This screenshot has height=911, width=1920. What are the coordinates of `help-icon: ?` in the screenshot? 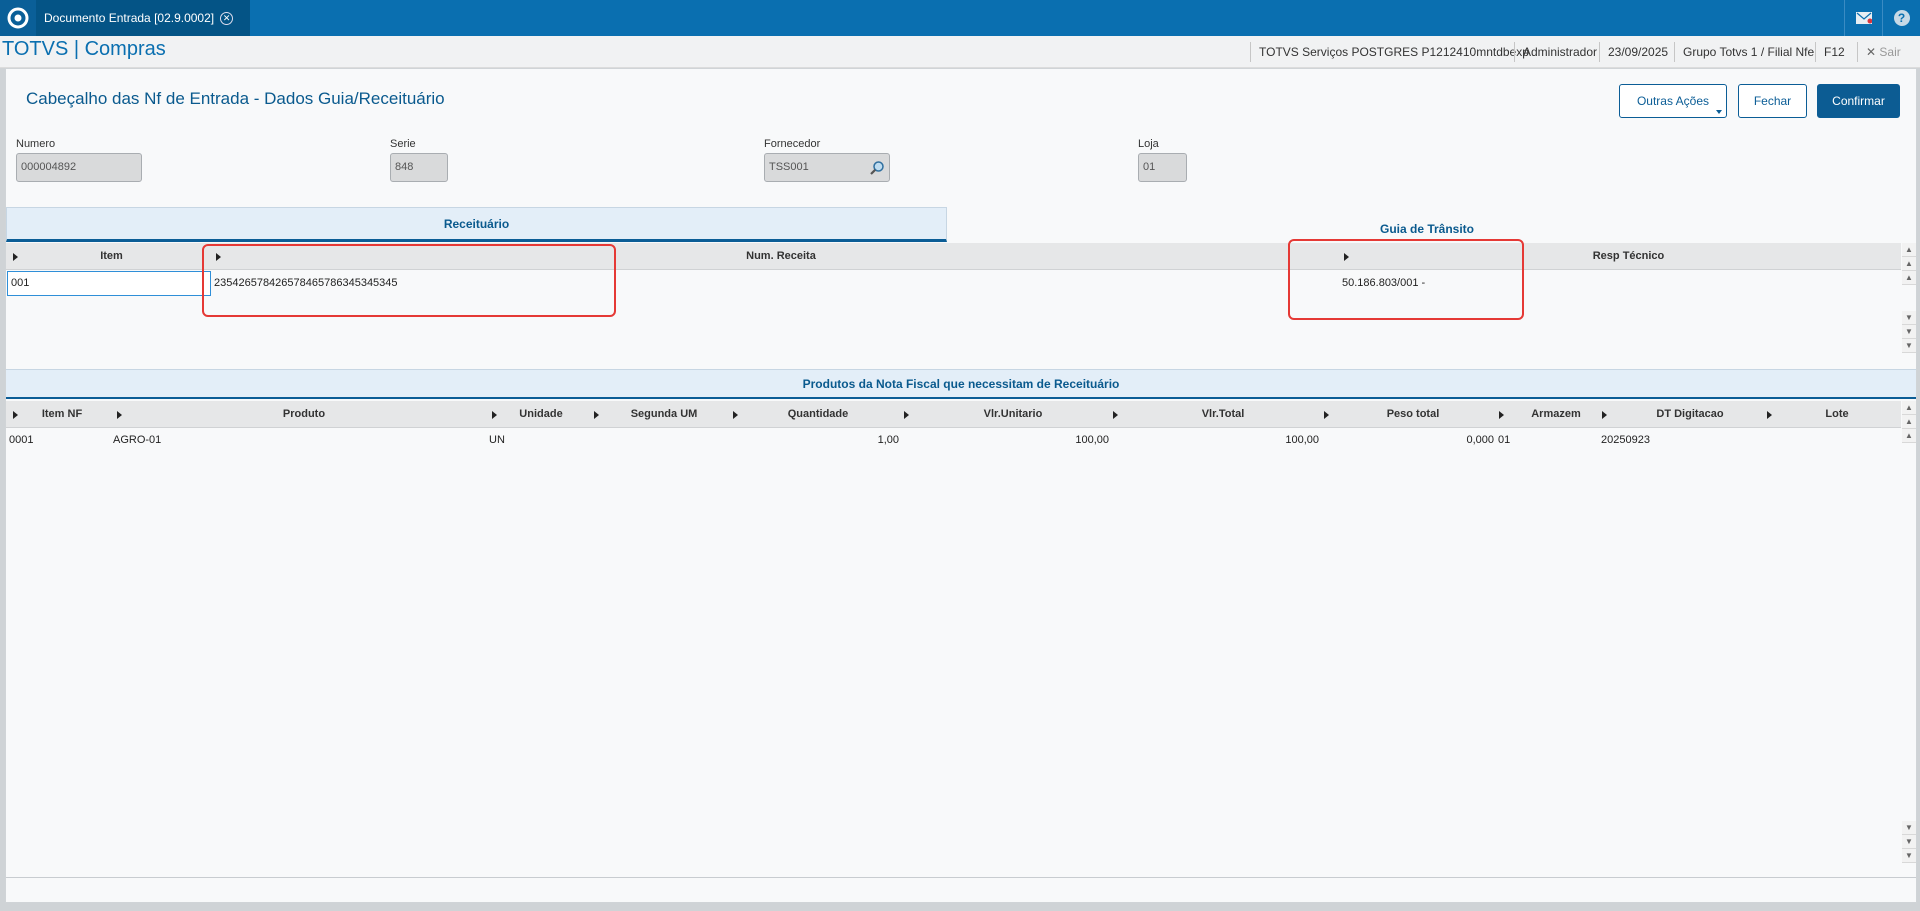 It's located at (1901, 18).